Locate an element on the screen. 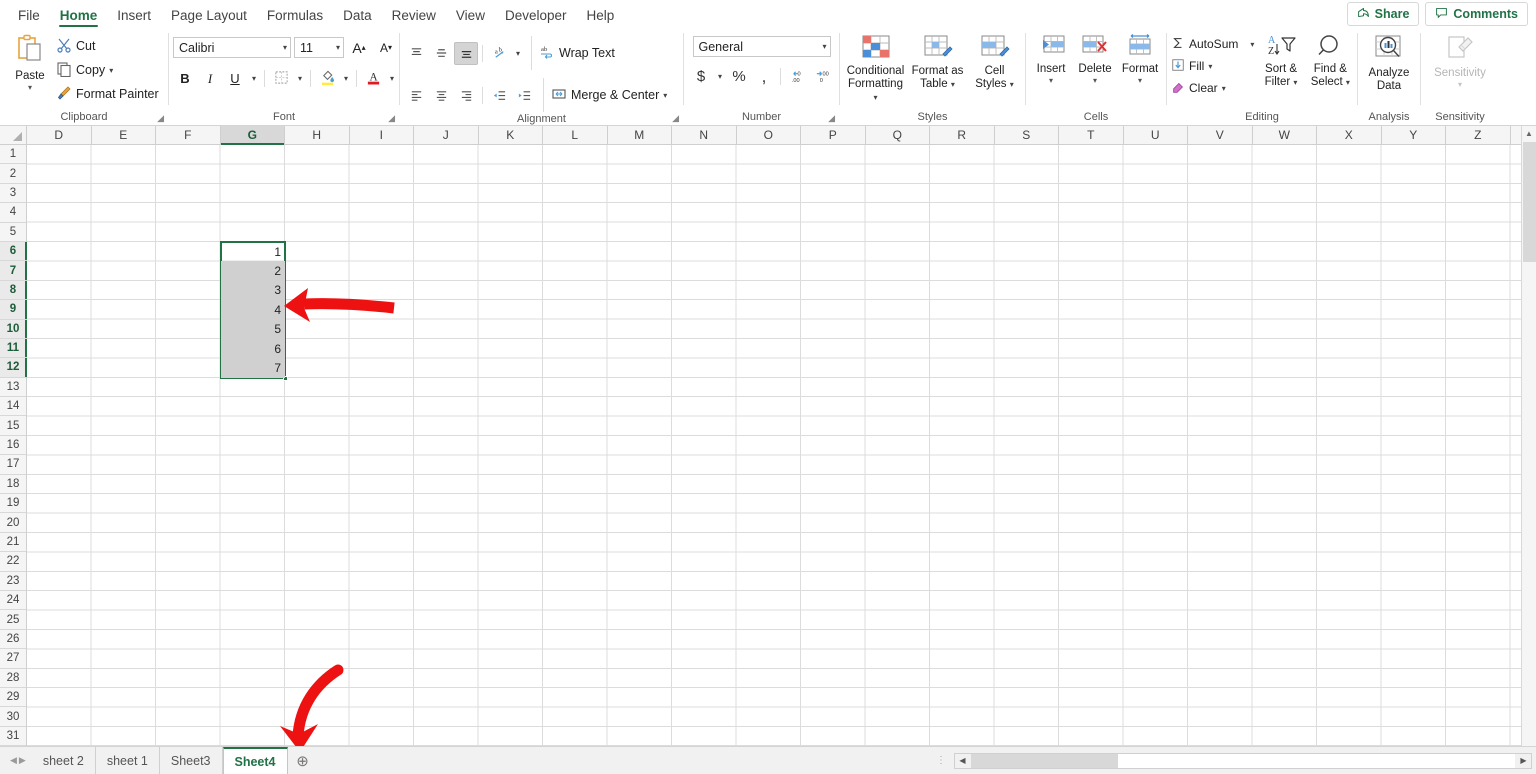 The image size is (1536, 774). font-dialog-launcher: ◢ is located at coordinates (391, 118).